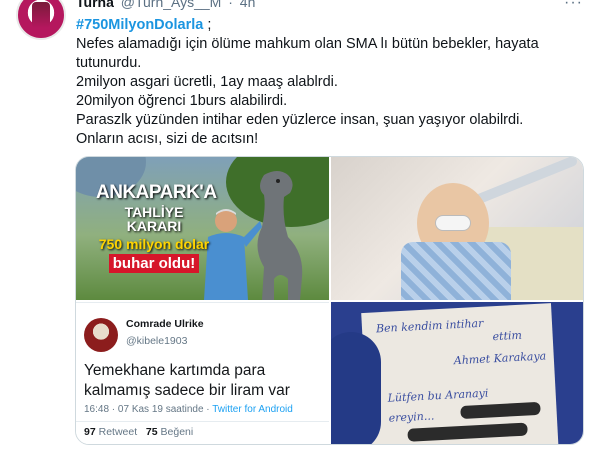 Image resolution: width=605 pixels, height=457 pixels. I want to click on breathing-tube-shape, so click(453, 223).